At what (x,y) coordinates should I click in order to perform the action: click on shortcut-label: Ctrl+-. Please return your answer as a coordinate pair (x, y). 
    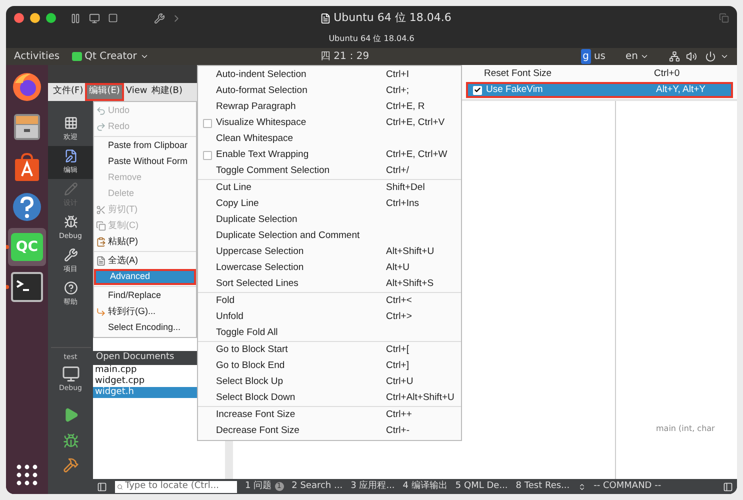
    Looking at the image, I should click on (398, 431).